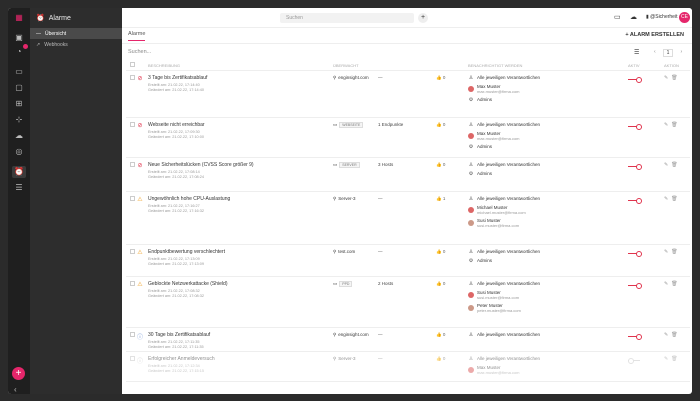  What do you see at coordinates (15, 389) in the screenshot?
I see `collapse-icon: ‹` at bounding box center [15, 389].